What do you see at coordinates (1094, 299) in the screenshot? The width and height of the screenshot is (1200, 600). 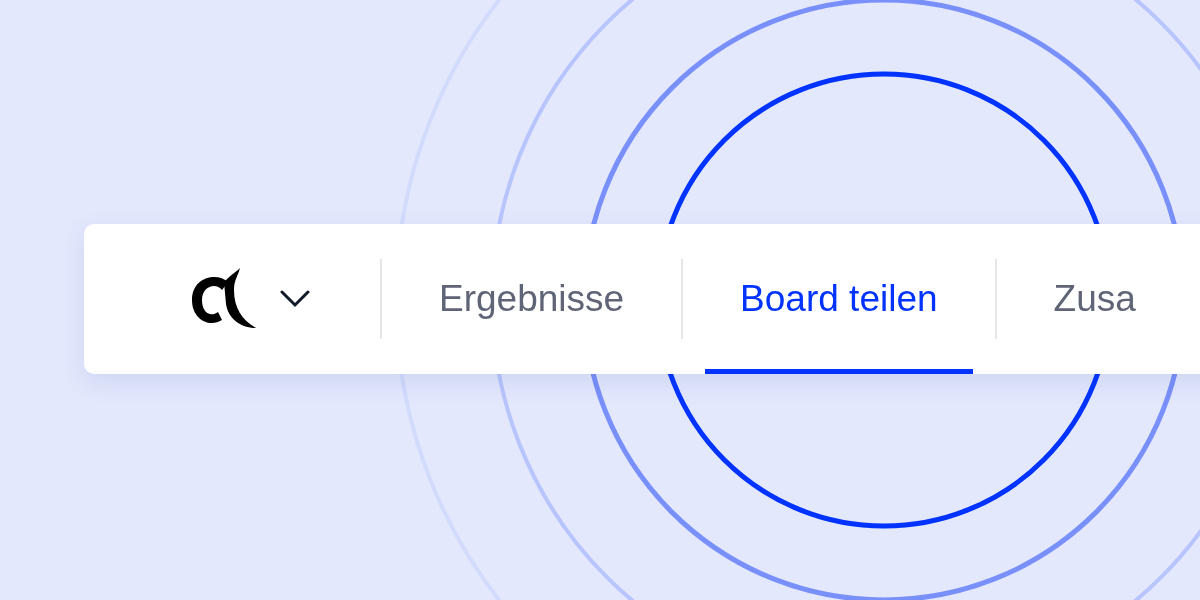 I see `tab: Zusa` at bounding box center [1094, 299].